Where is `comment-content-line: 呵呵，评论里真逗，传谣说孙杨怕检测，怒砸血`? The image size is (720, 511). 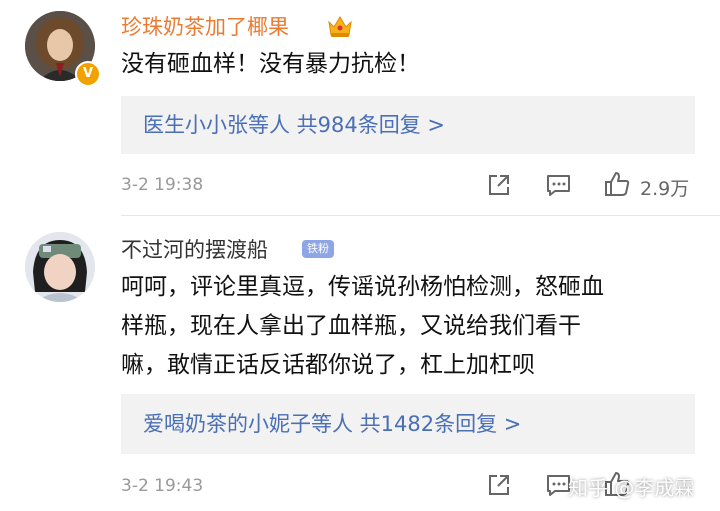 comment-content-line: 呵呵，评论里真逗，传谣说孙杨怕检测，怒砸血 is located at coordinates (362, 287).